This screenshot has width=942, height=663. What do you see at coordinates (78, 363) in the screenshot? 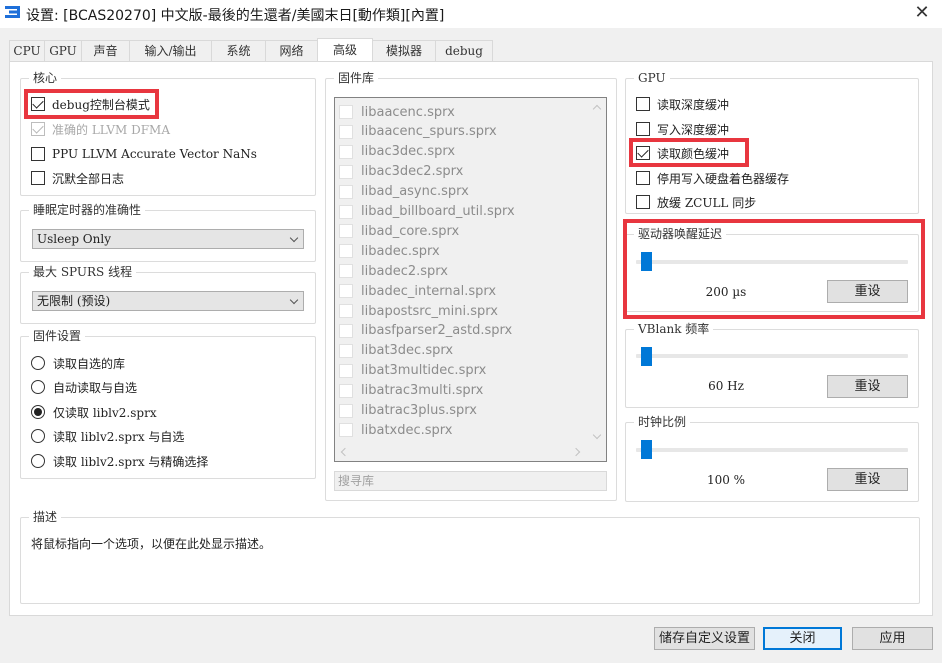
I see `radio-load-manual-libs: 读取自选的库` at bounding box center [78, 363].